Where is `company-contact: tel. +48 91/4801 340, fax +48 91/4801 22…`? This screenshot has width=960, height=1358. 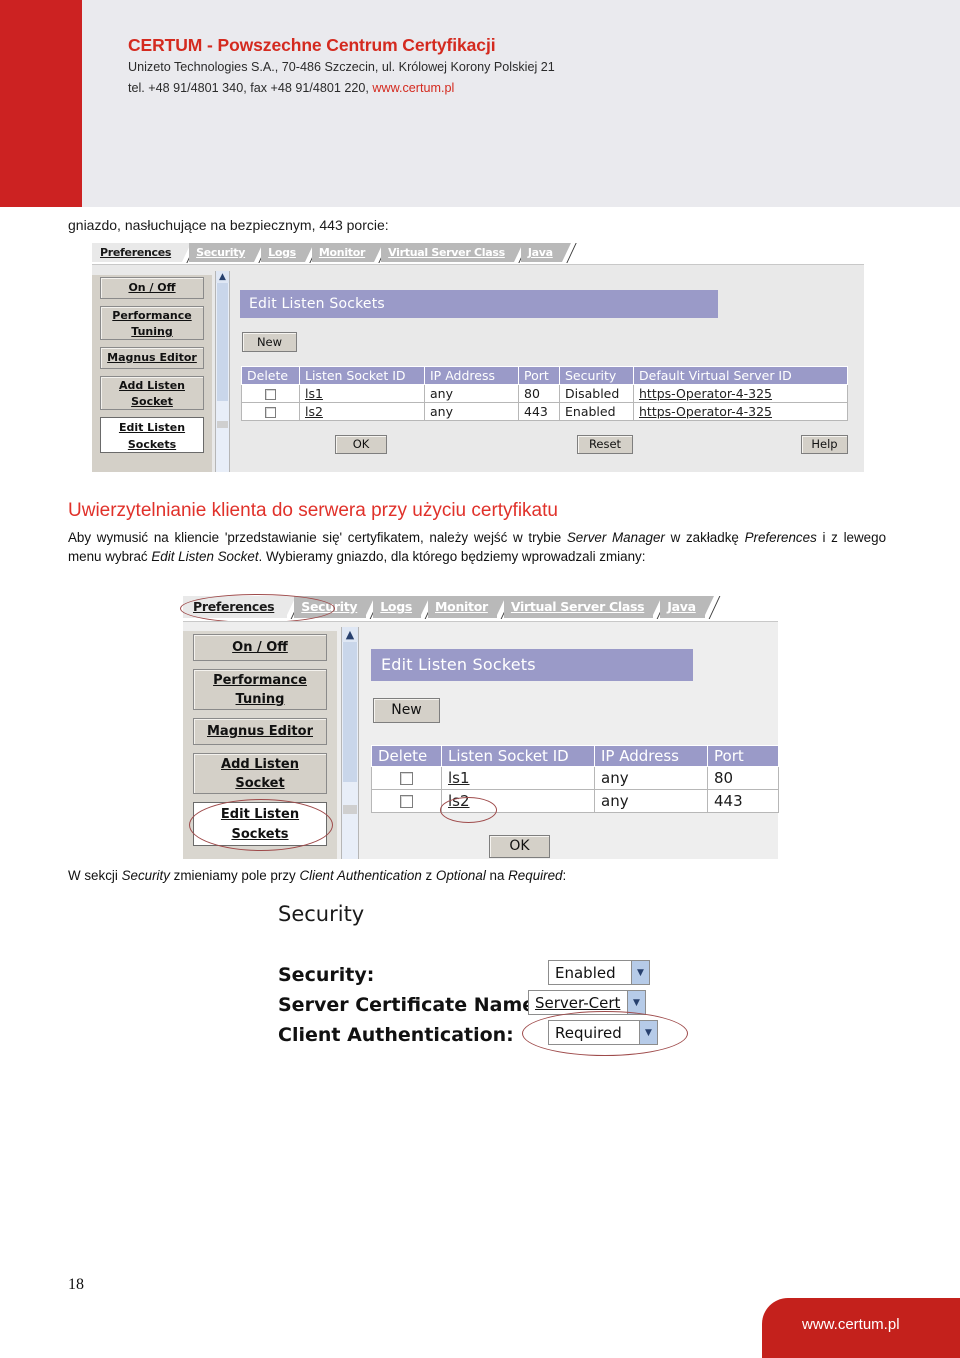
company-contact: tel. +48 91/4801 340, fax +48 91/4801 22… is located at coordinates (341, 88).